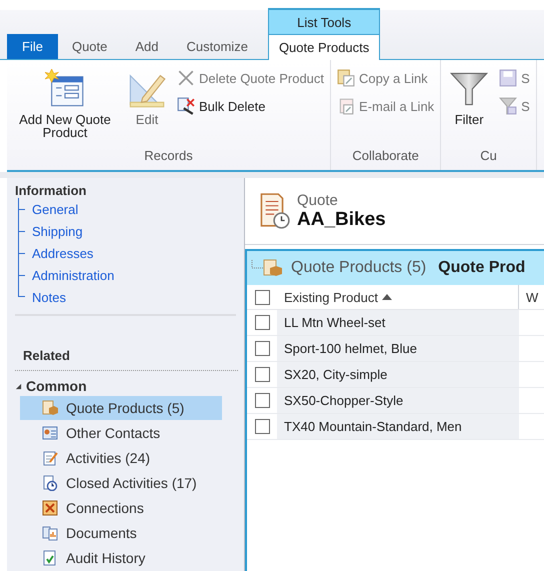 The width and height of the screenshot is (544, 571). Describe the element at coordinates (469, 97) in the screenshot. I see `add-button: Filter` at that location.